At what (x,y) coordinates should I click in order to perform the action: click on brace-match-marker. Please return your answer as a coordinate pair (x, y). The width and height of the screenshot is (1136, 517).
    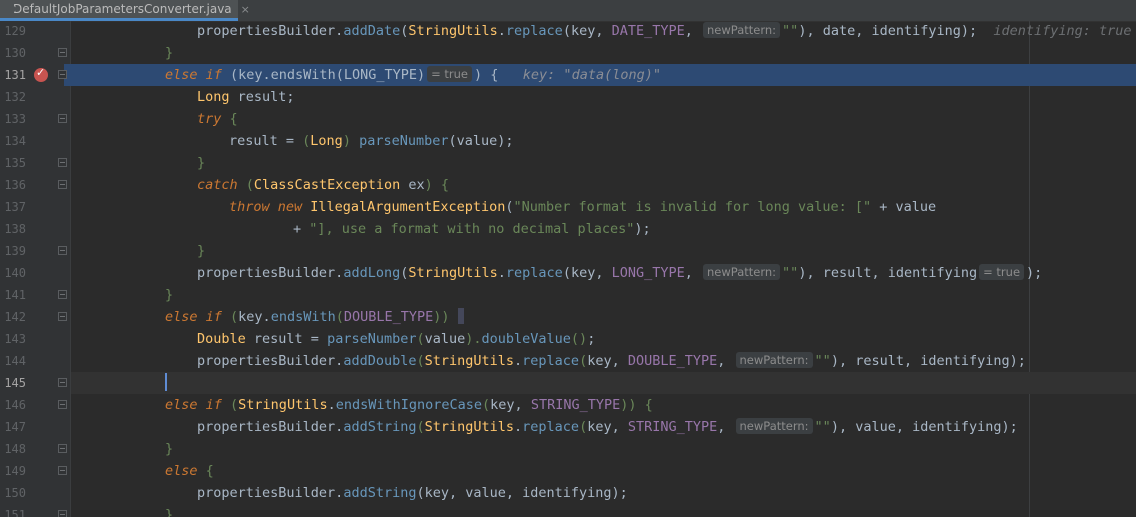
    Looking at the image, I should click on (460, 316).